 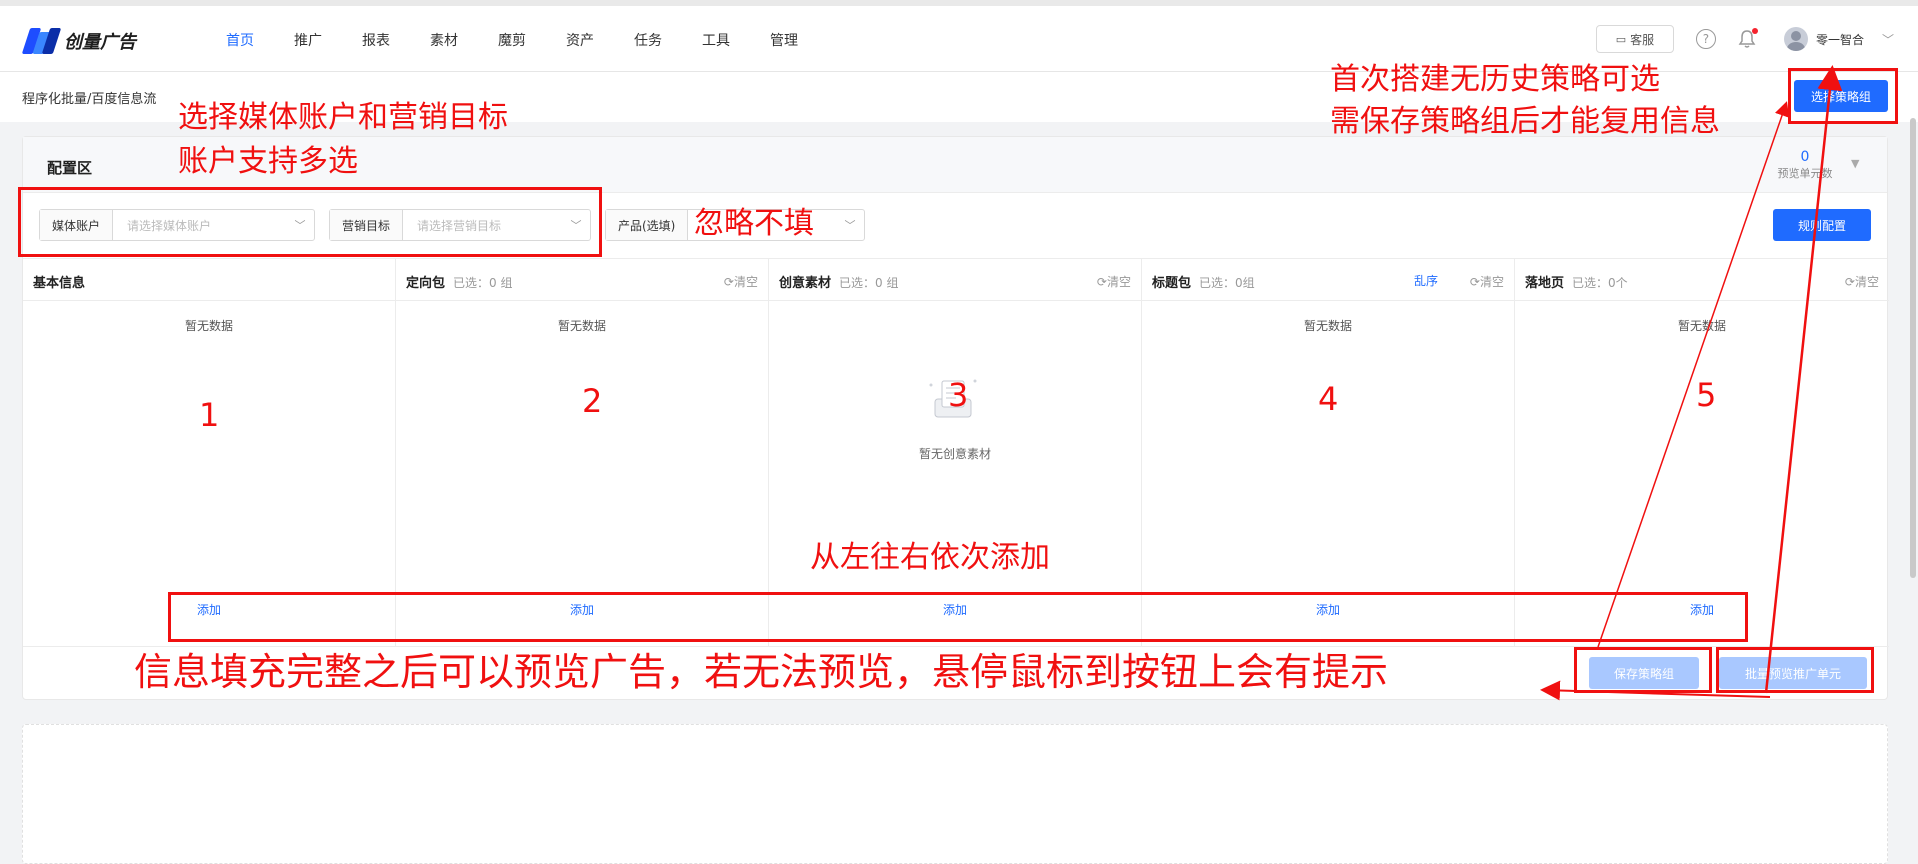 I want to click on main-nav: 首页 推广 报表 素材 魔剪 资产 任务 工具 管理, so click(x=512, y=40).